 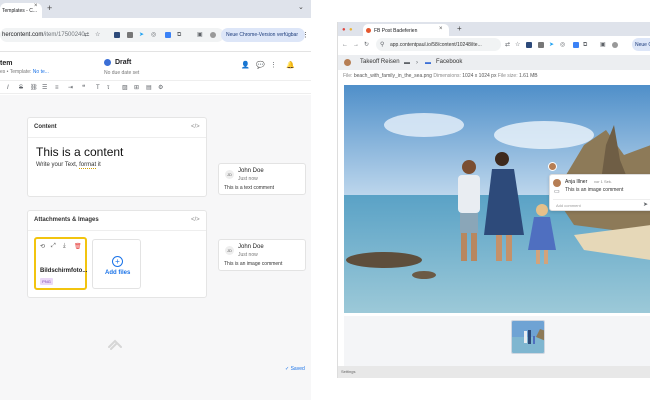 What do you see at coordinates (297, 369) in the screenshot?
I see `saved-label: Saved` at bounding box center [297, 369].